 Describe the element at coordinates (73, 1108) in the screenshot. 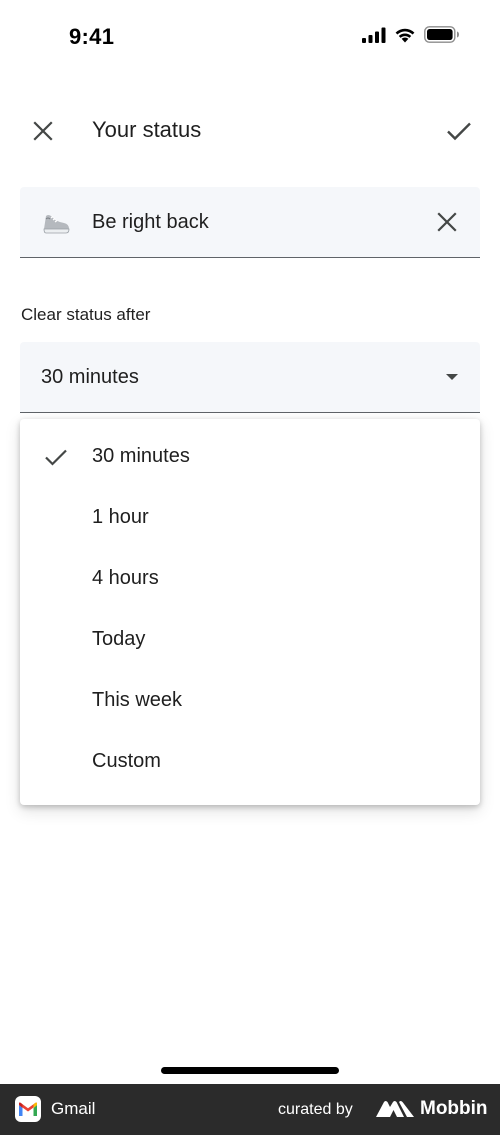

I see `app-name: Gmail` at that location.